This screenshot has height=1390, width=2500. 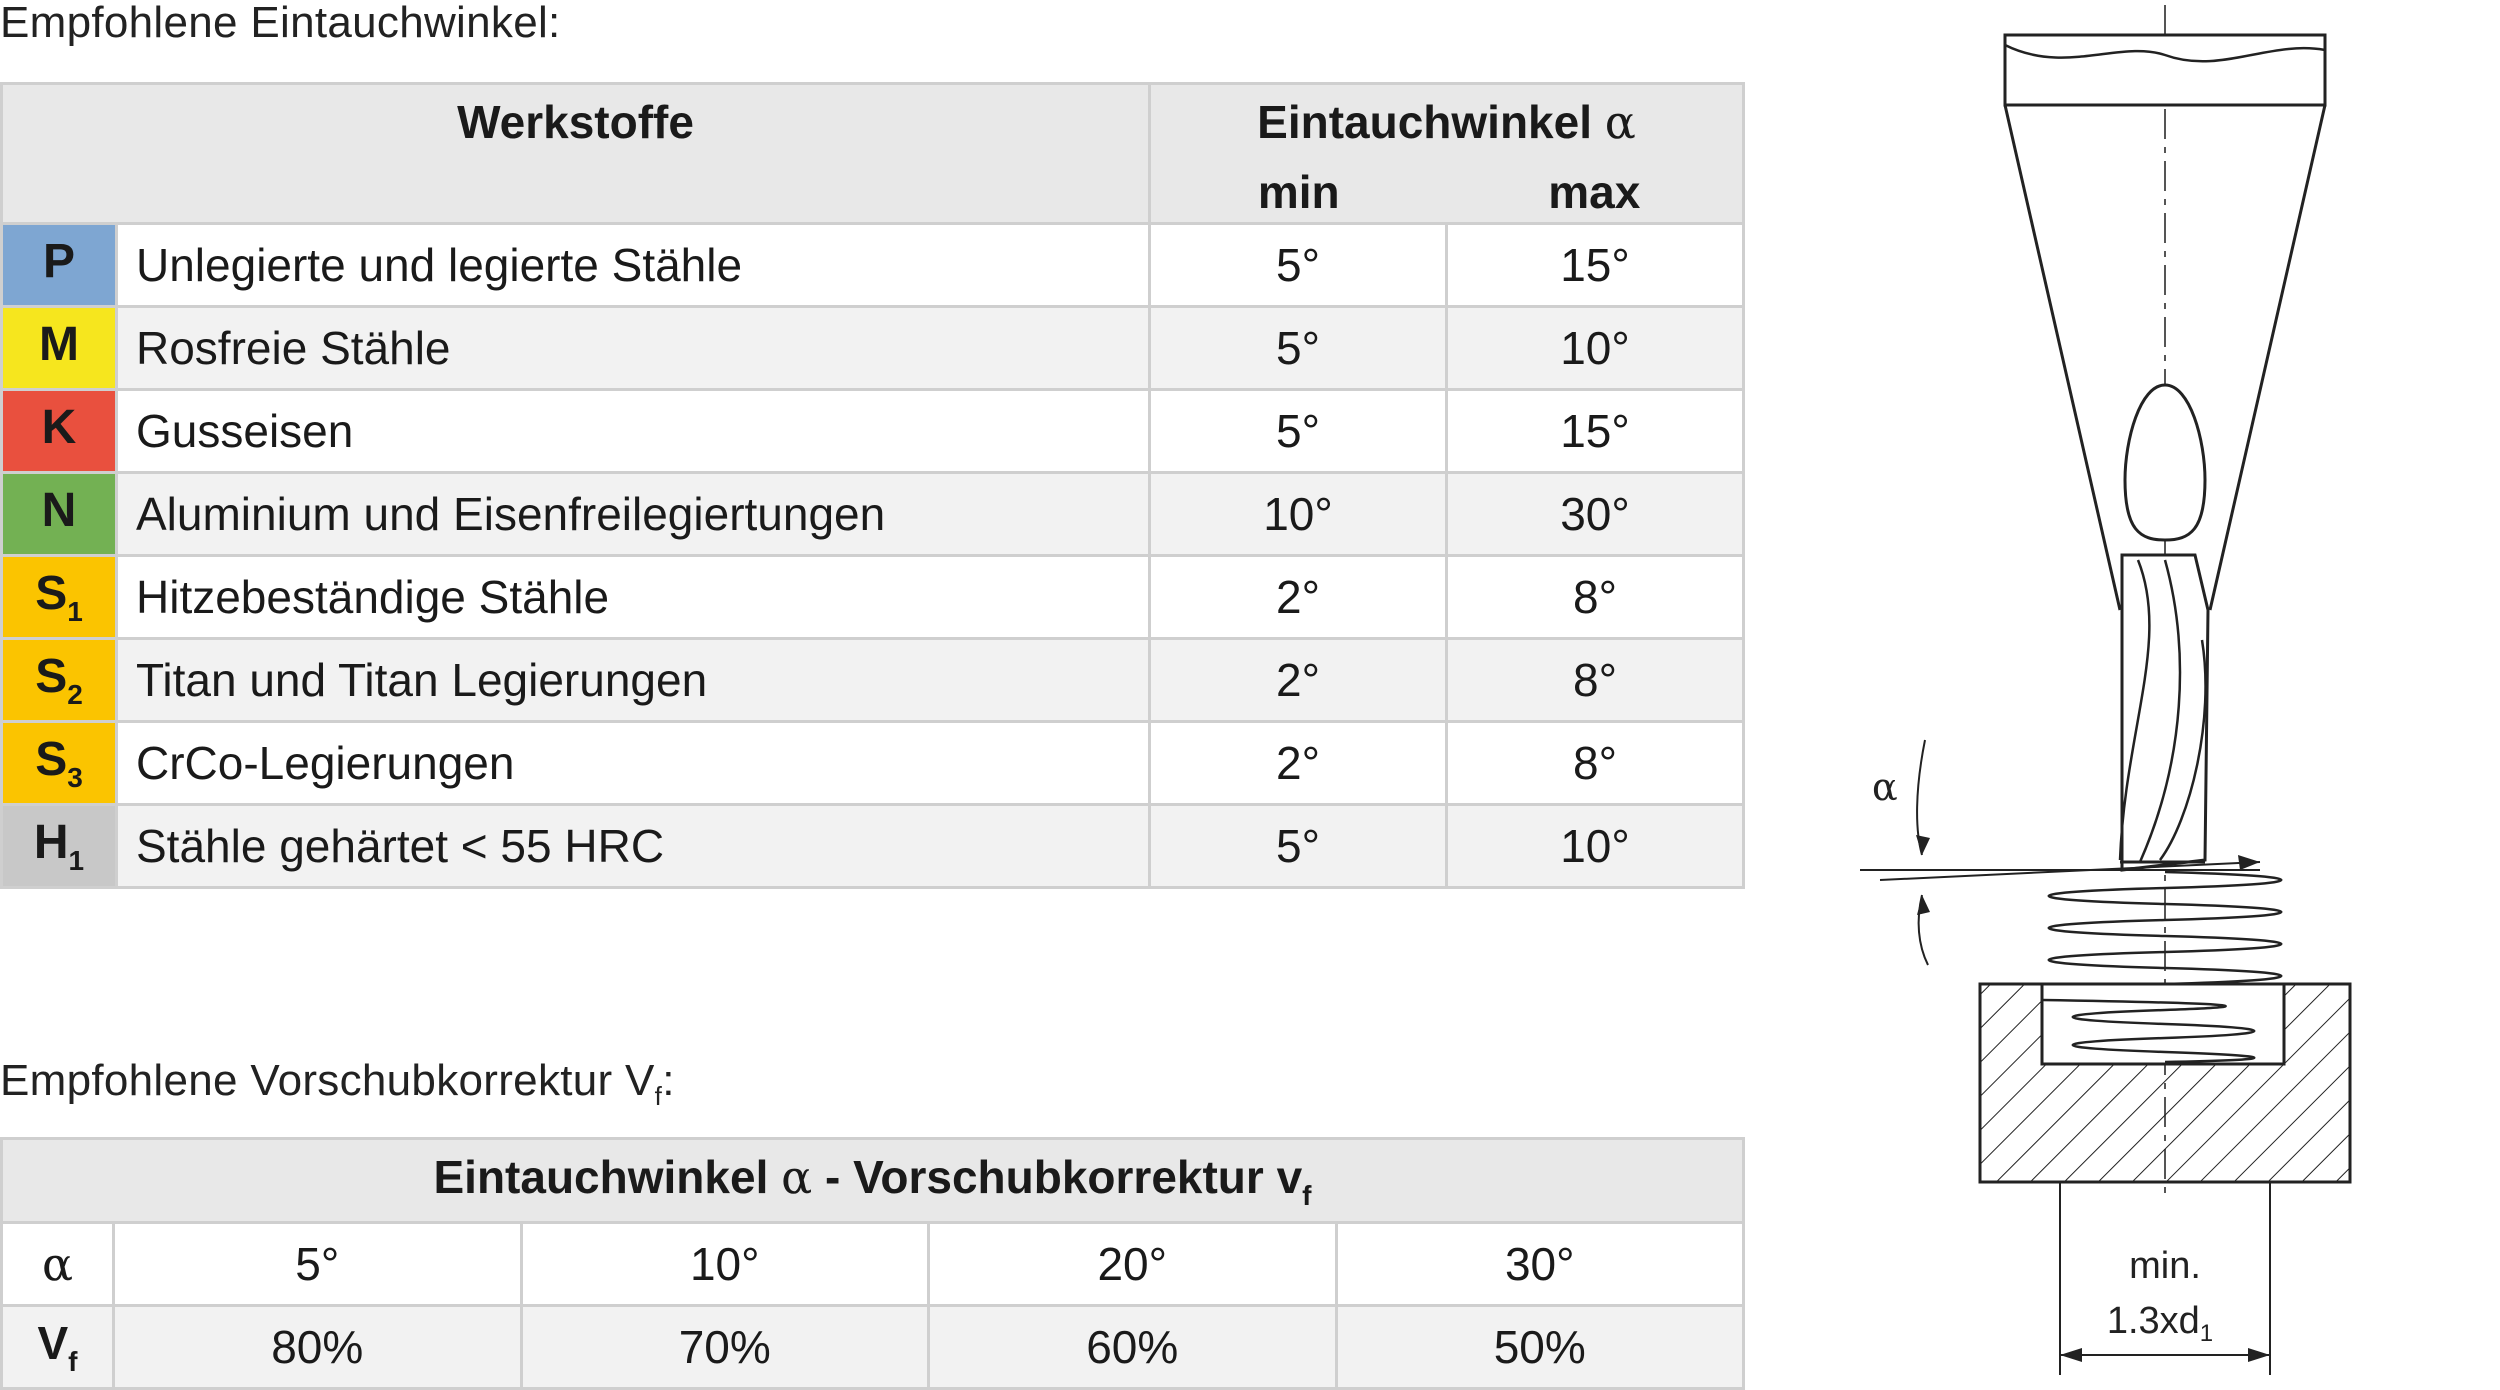 What do you see at coordinates (317, 1347) in the screenshot?
I see `feed-cell: 80%` at bounding box center [317, 1347].